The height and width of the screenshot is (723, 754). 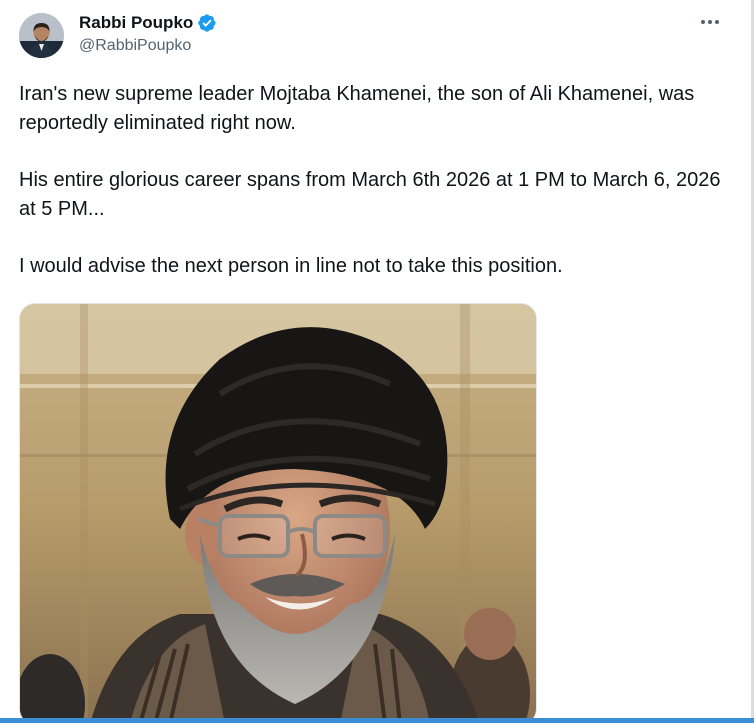 I want to click on verified-badge-icon, so click(x=207, y=23).